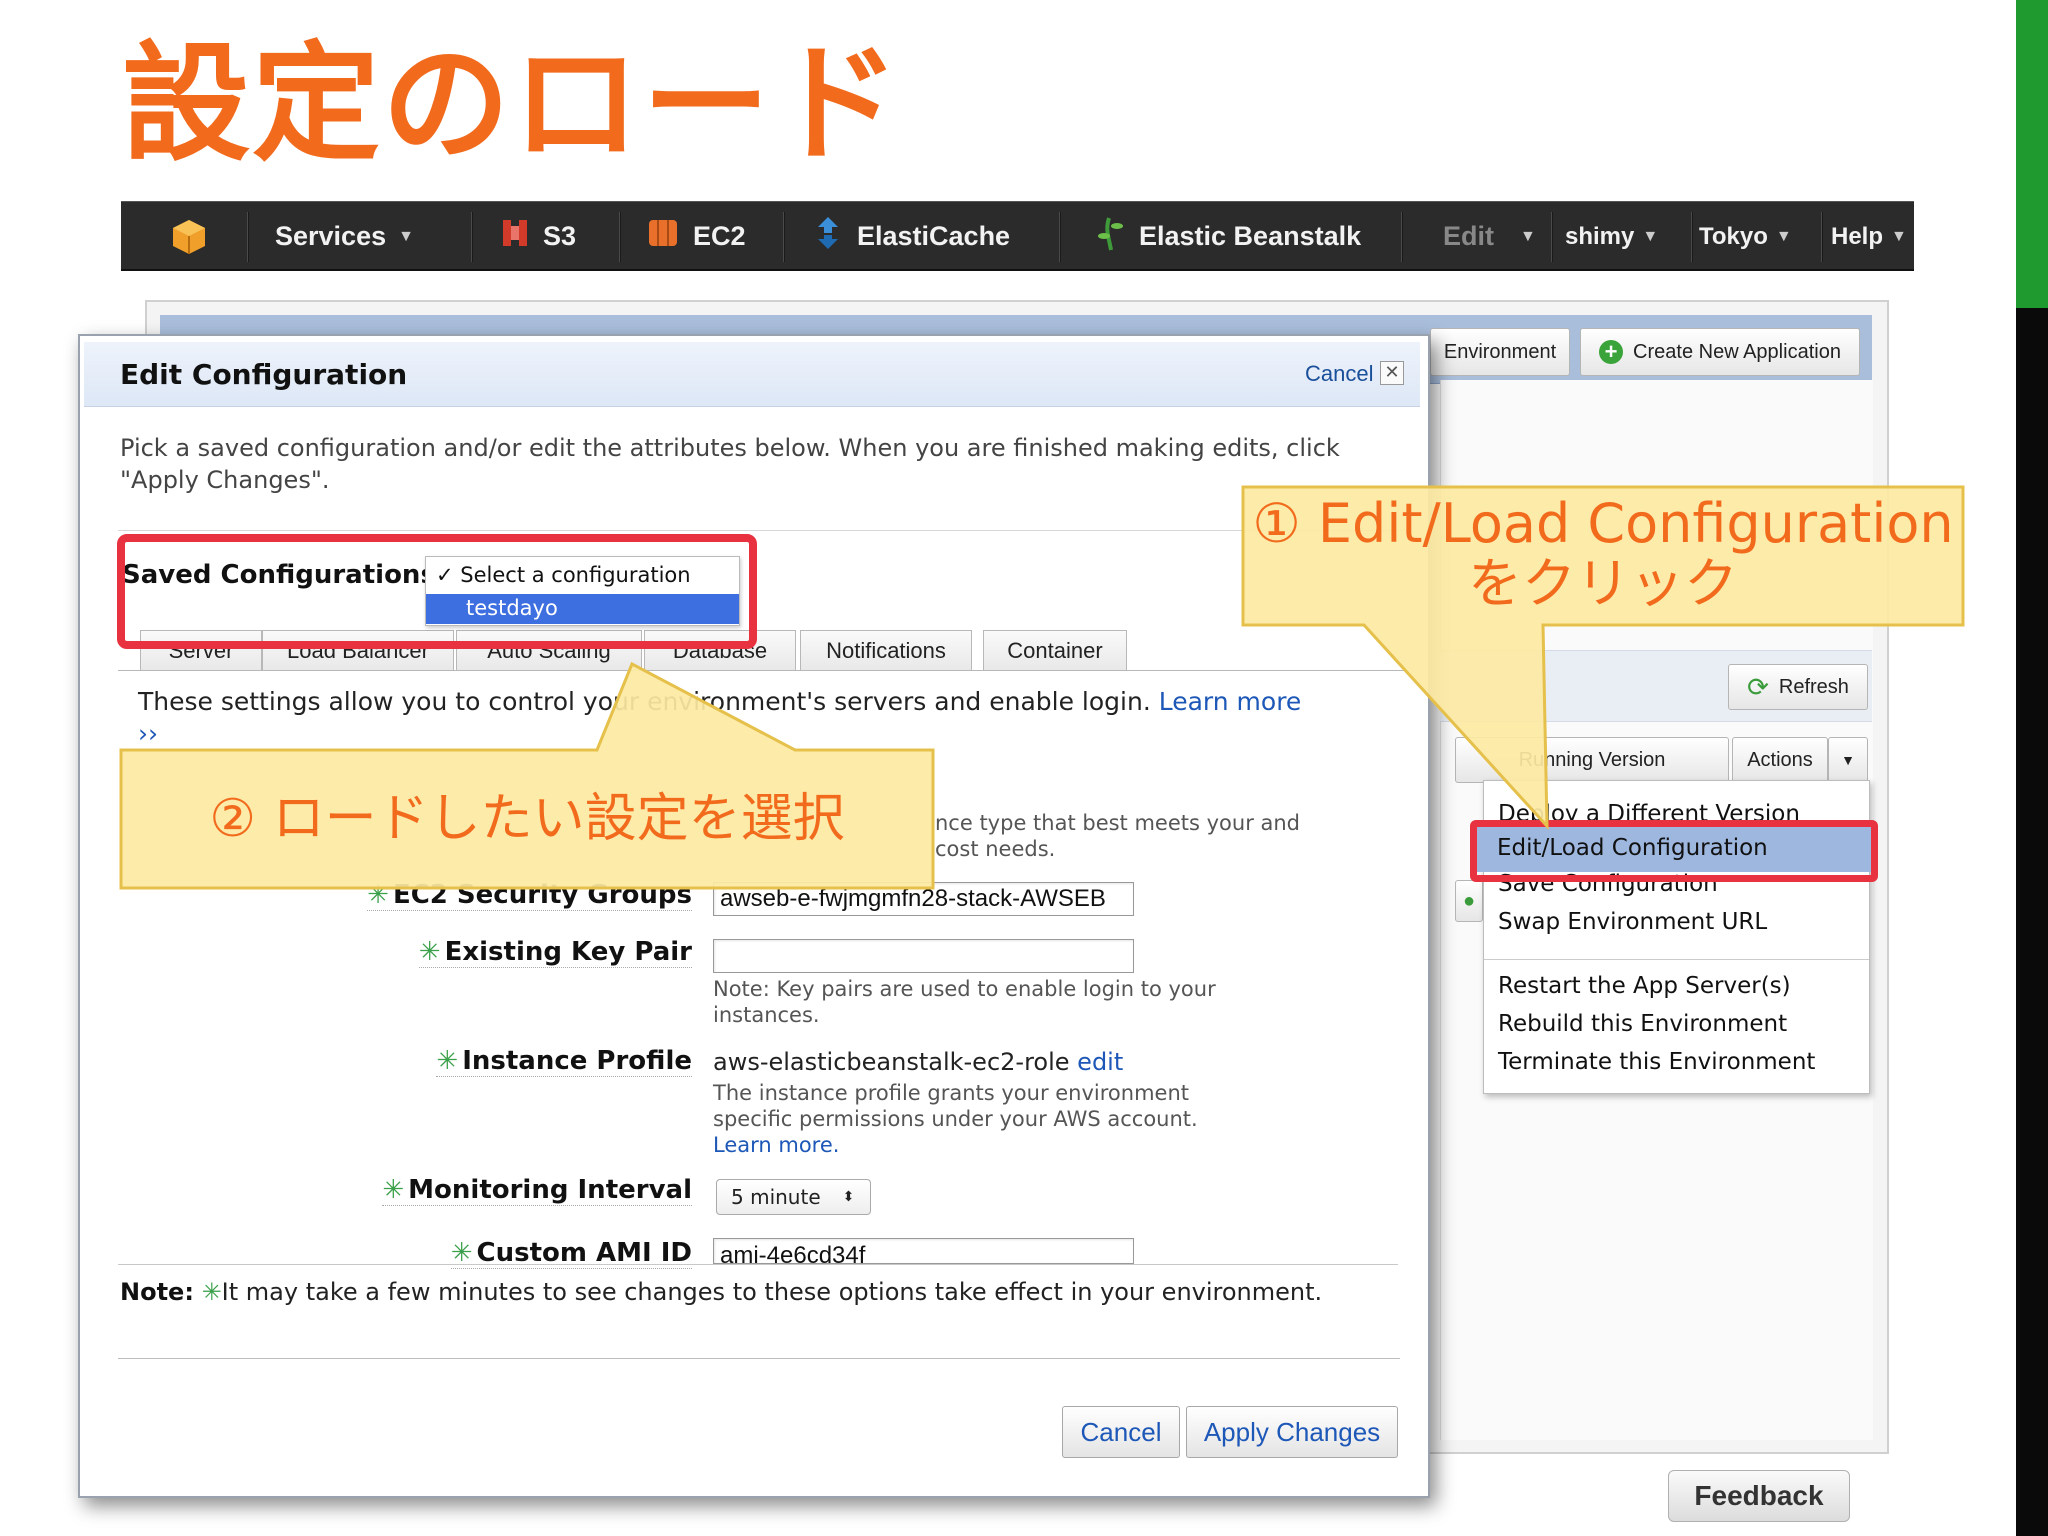  I want to click on callout-step2-shape, so click(527, 775).